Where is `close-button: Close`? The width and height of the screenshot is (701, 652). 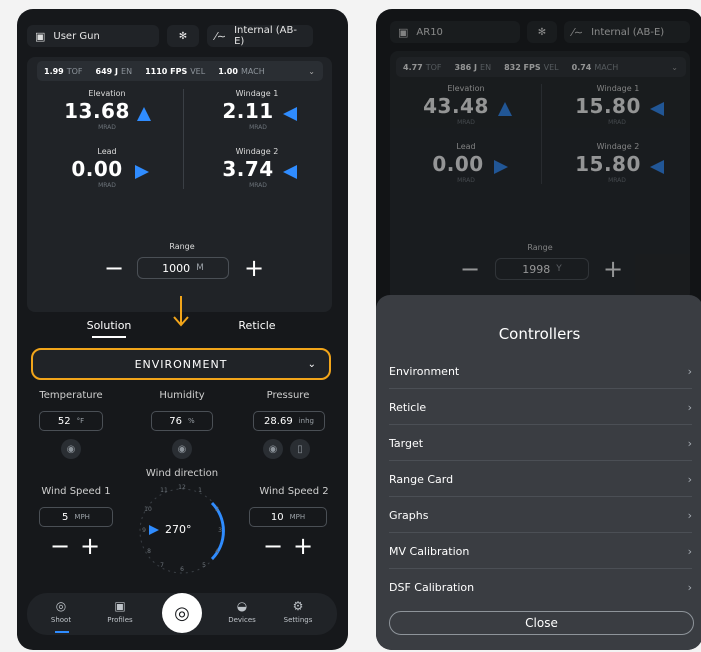
close-button: Close is located at coordinates (541, 623).